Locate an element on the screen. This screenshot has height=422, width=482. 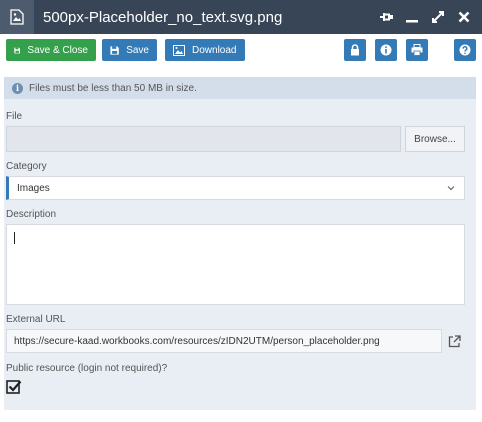
file-input is located at coordinates (203, 139).